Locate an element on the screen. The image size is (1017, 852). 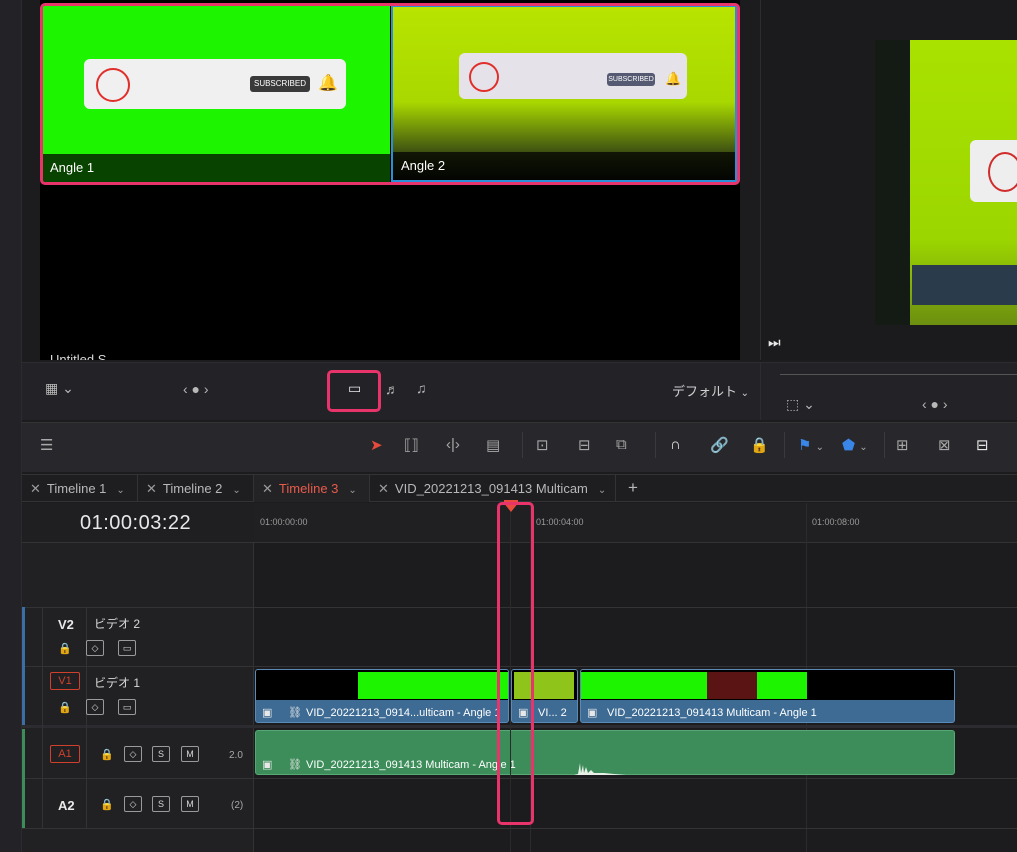
transform-icon: ⬚ ⌄ is located at coordinates (800, 404).